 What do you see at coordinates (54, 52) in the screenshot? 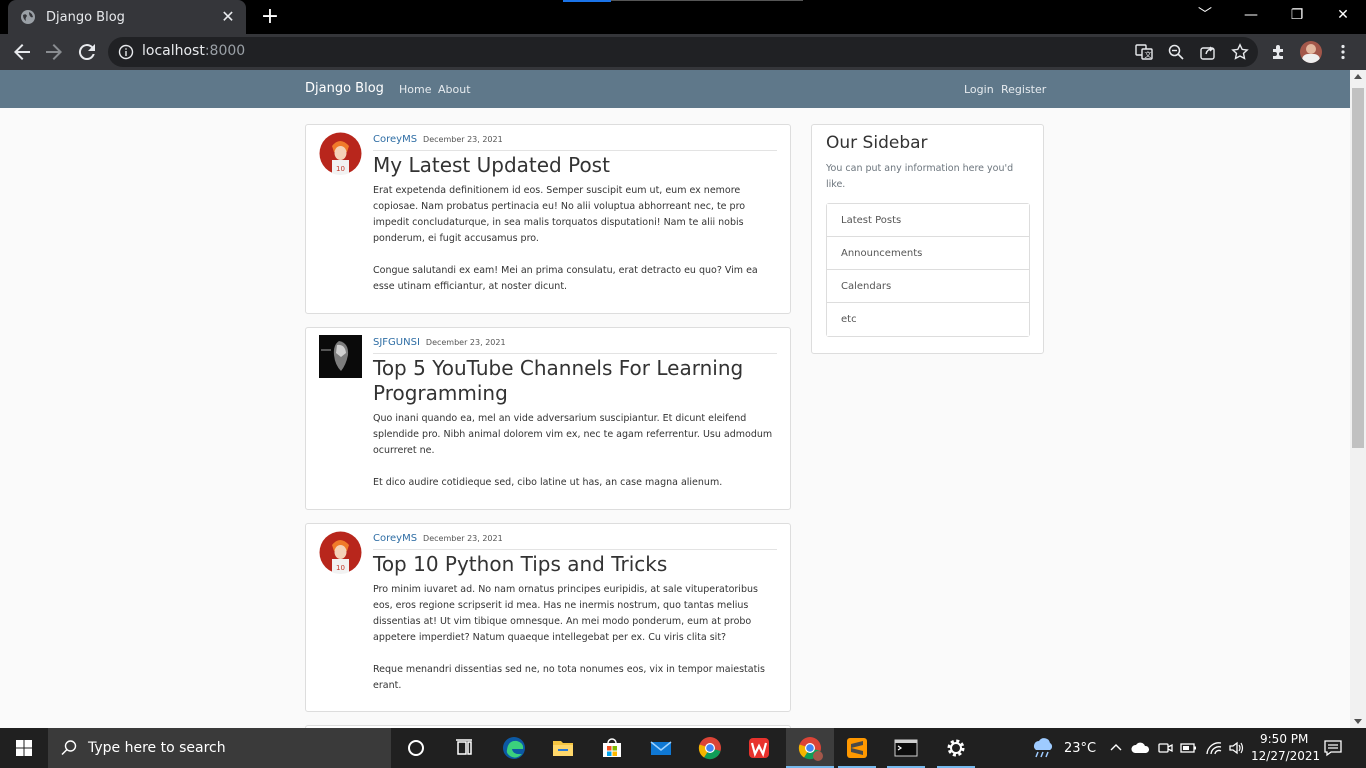
I see `forward-arrow-icon` at bounding box center [54, 52].